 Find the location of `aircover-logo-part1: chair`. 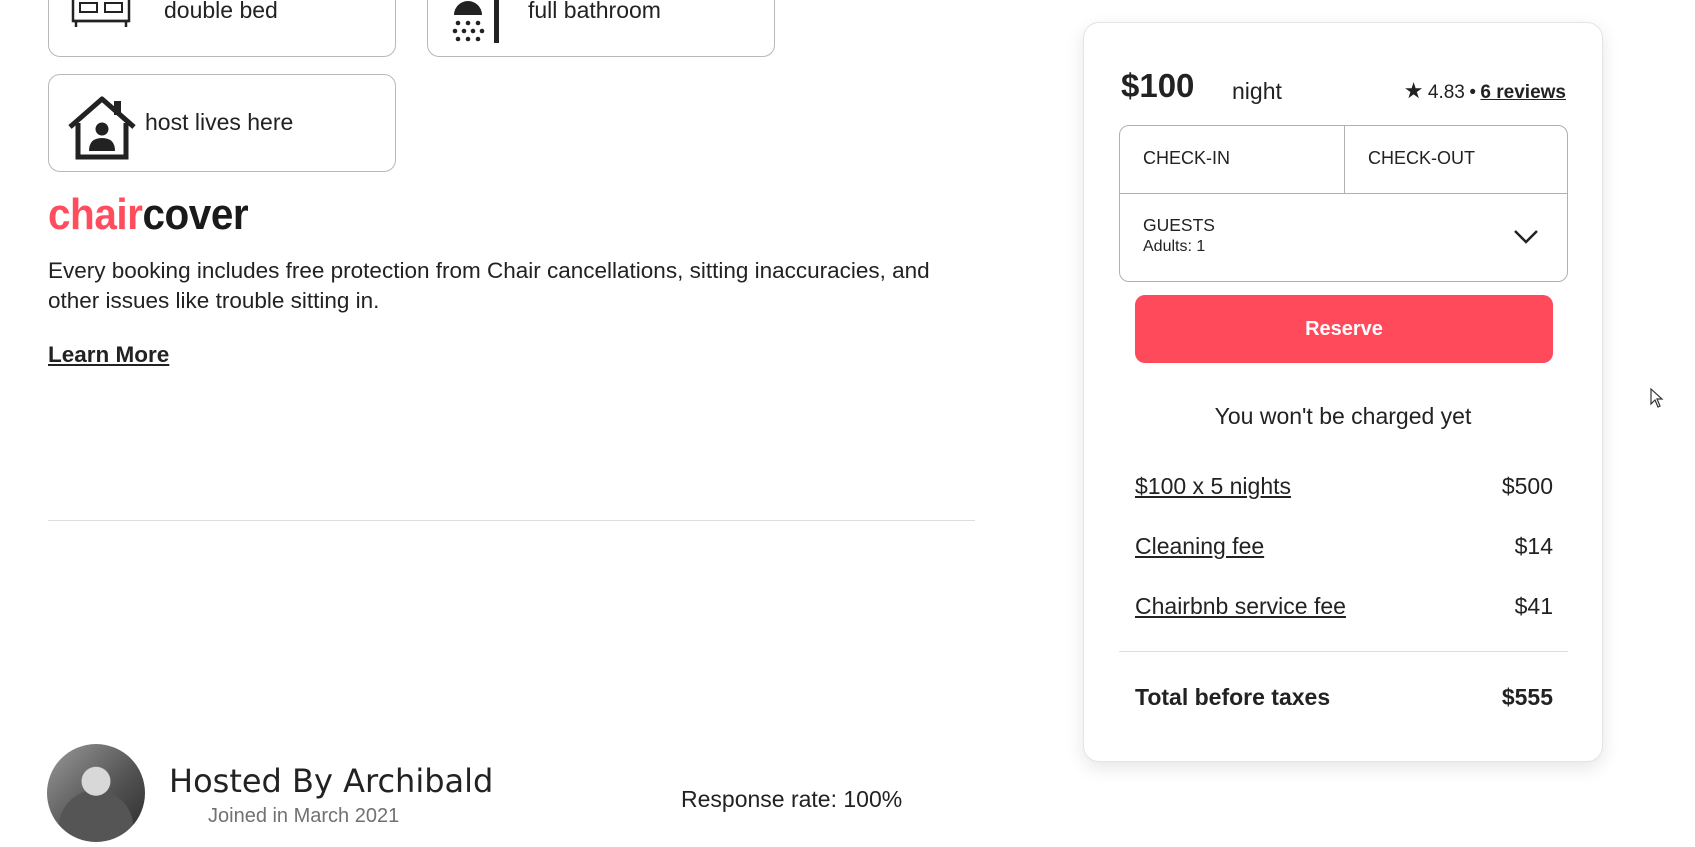

aircover-logo-part1: chair is located at coordinates (95, 214).